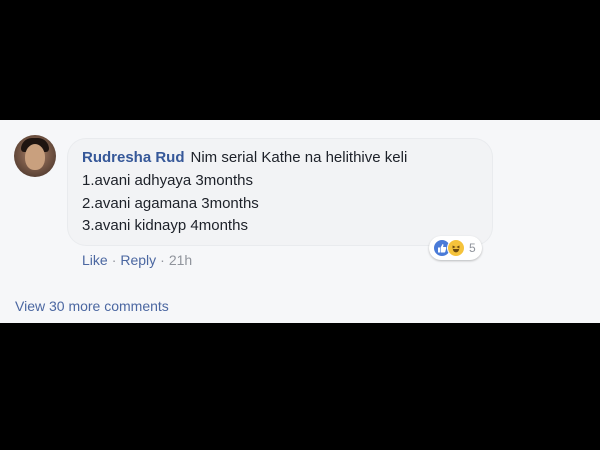  Describe the element at coordinates (133, 157) in the screenshot. I see `comment-author: Rudresha Rud` at that location.